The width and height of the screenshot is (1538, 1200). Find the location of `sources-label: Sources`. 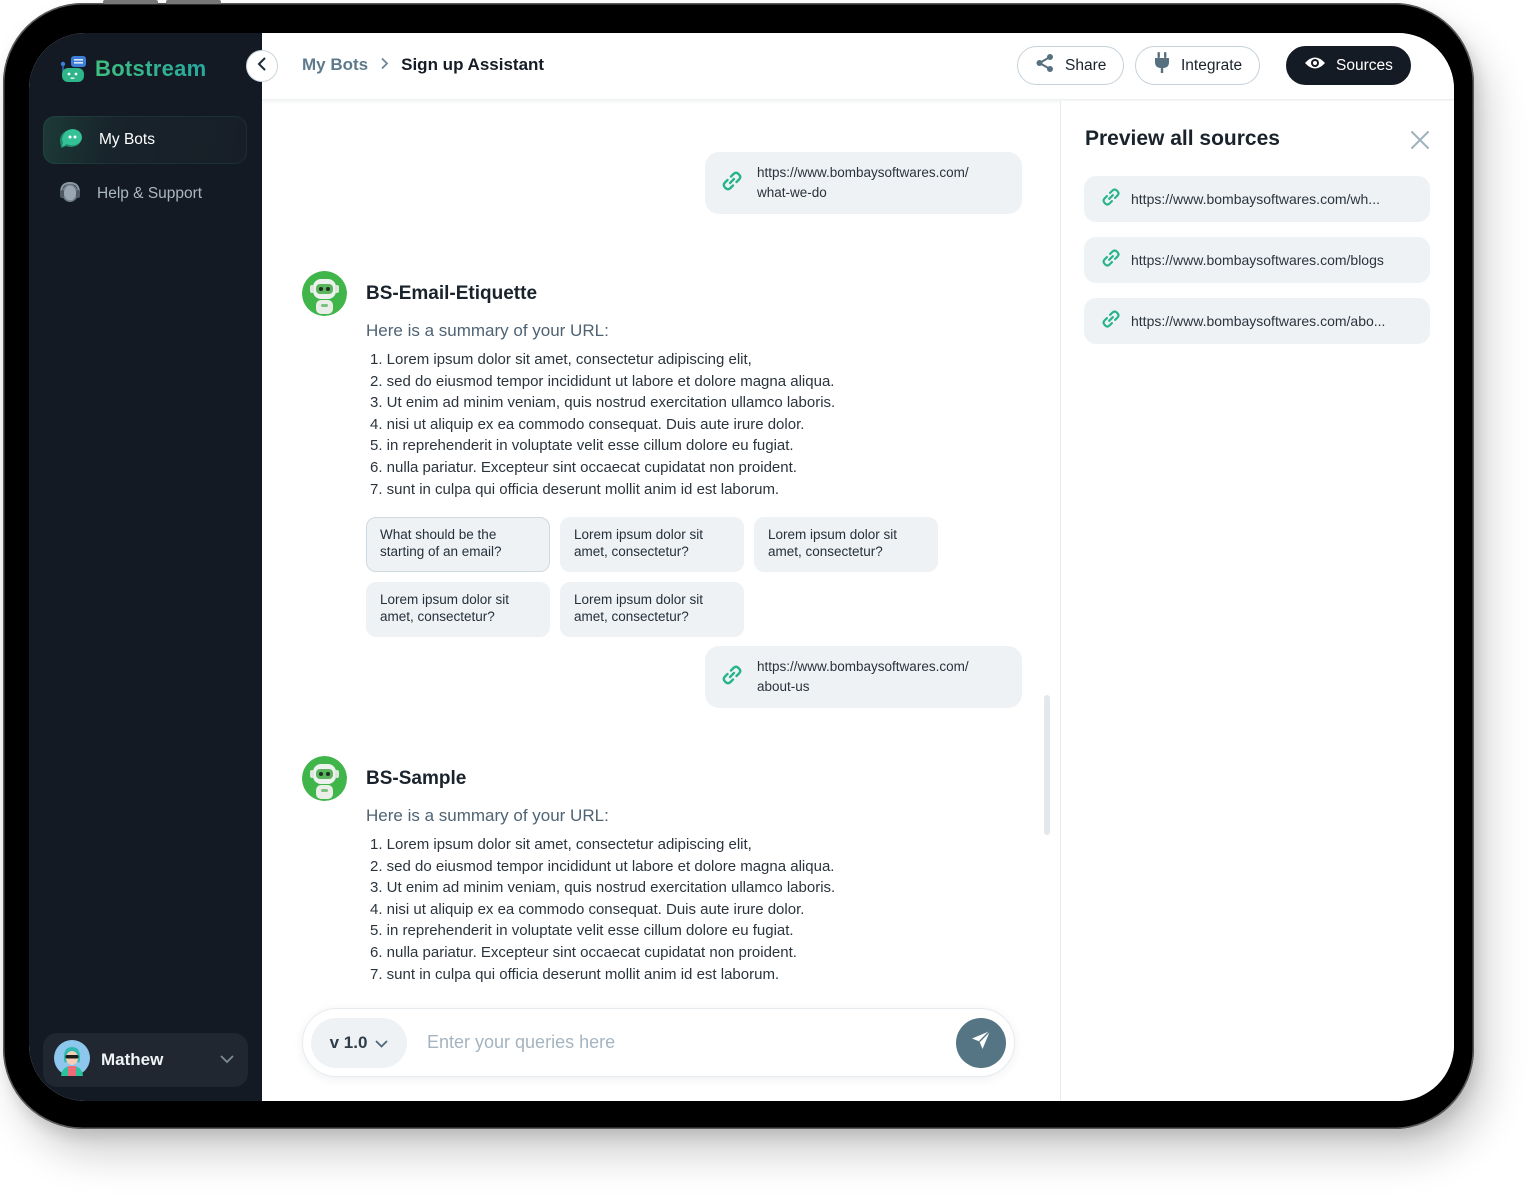

sources-label: Sources is located at coordinates (1364, 65).